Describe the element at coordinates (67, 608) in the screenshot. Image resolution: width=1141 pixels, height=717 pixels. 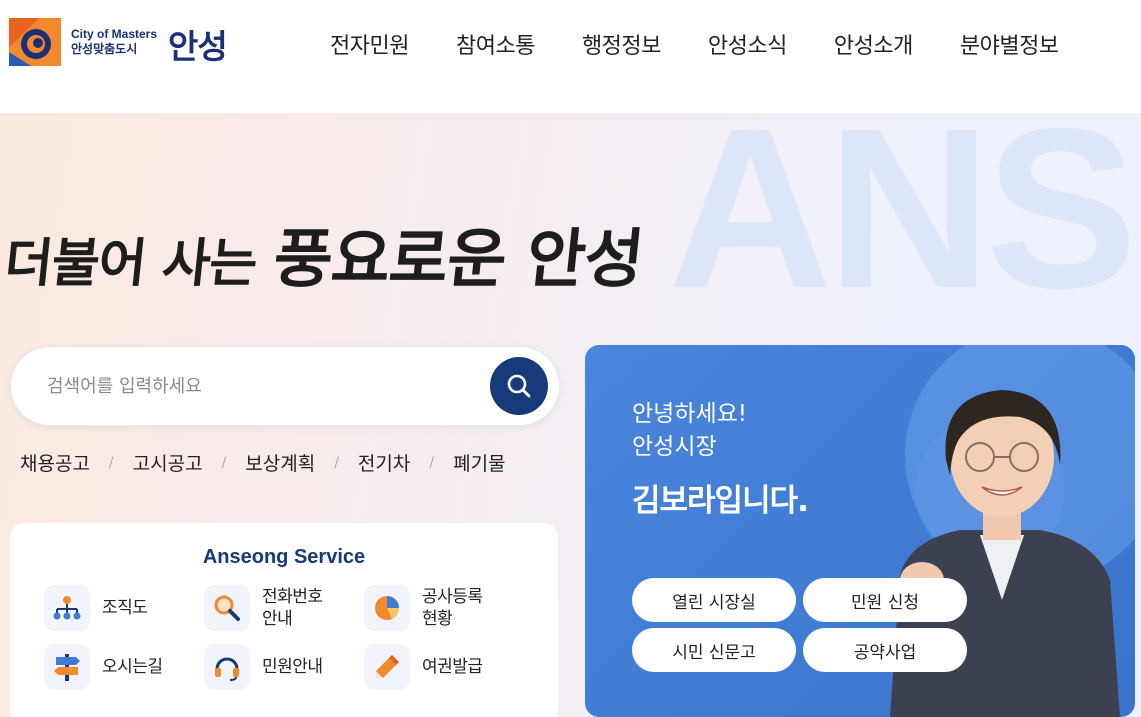
I see `org-chart-icon` at that location.